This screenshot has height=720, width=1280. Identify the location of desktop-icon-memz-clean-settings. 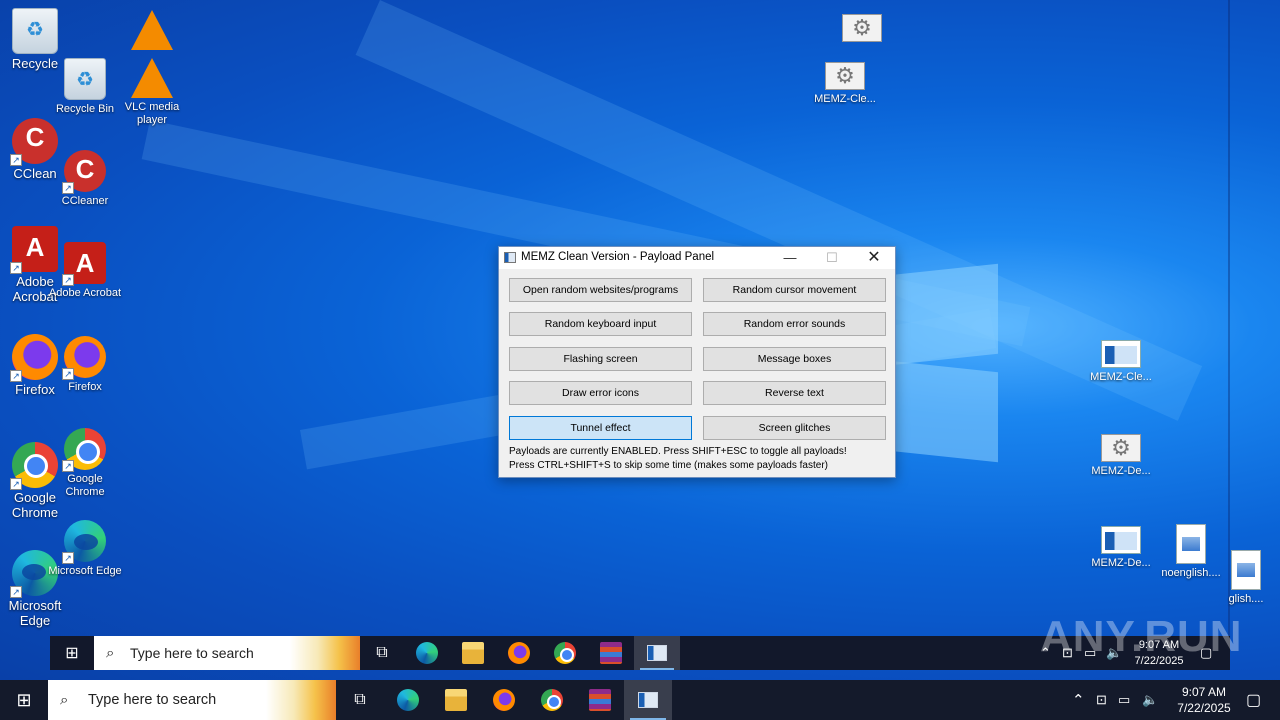
(862, 29).